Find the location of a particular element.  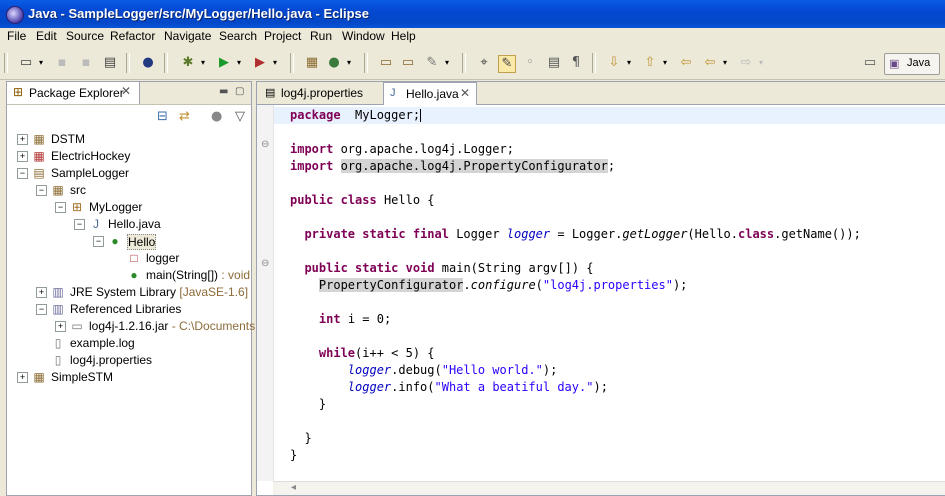

code-line: } is located at coordinates (308, 404).